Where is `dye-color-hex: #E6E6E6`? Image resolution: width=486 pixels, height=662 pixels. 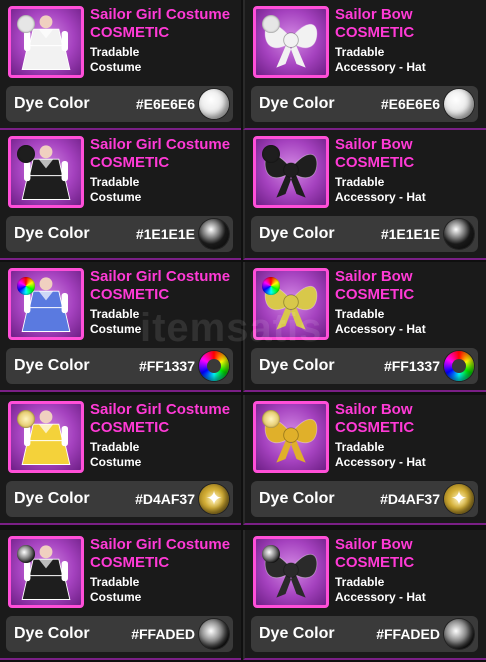 dye-color-hex: #E6E6E6 is located at coordinates (410, 104).